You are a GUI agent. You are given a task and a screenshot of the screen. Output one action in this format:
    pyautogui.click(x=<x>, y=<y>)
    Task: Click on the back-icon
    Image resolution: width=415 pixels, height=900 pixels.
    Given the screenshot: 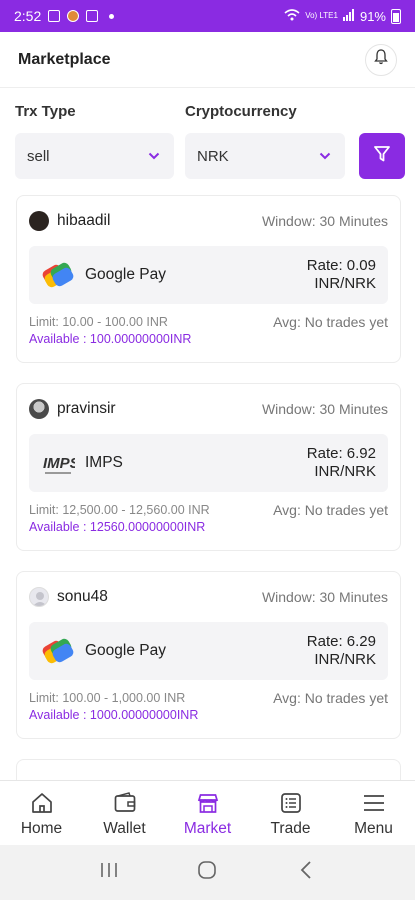 What is the action you would take?
    pyautogui.click(x=306, y=872)
    